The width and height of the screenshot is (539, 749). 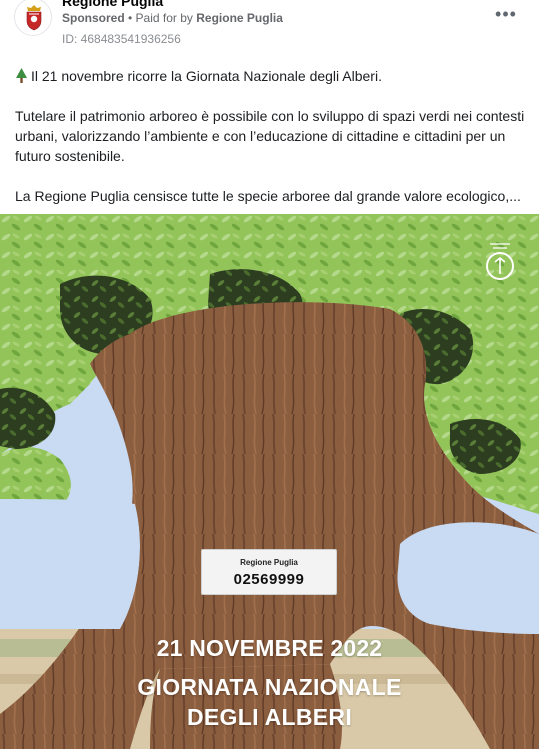 I want to click on page-name: Regione Puglia, so click(x=112, y=4).